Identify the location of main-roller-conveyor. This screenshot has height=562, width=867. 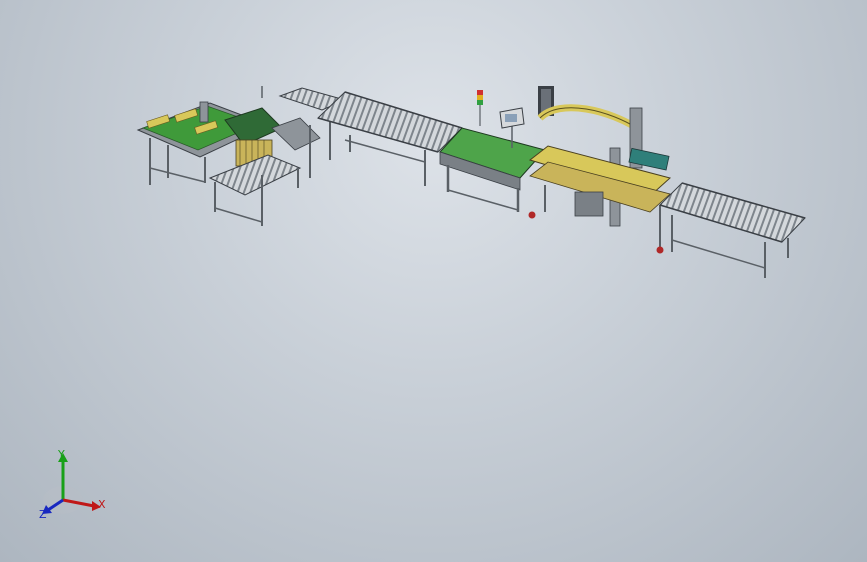
(390, 138).